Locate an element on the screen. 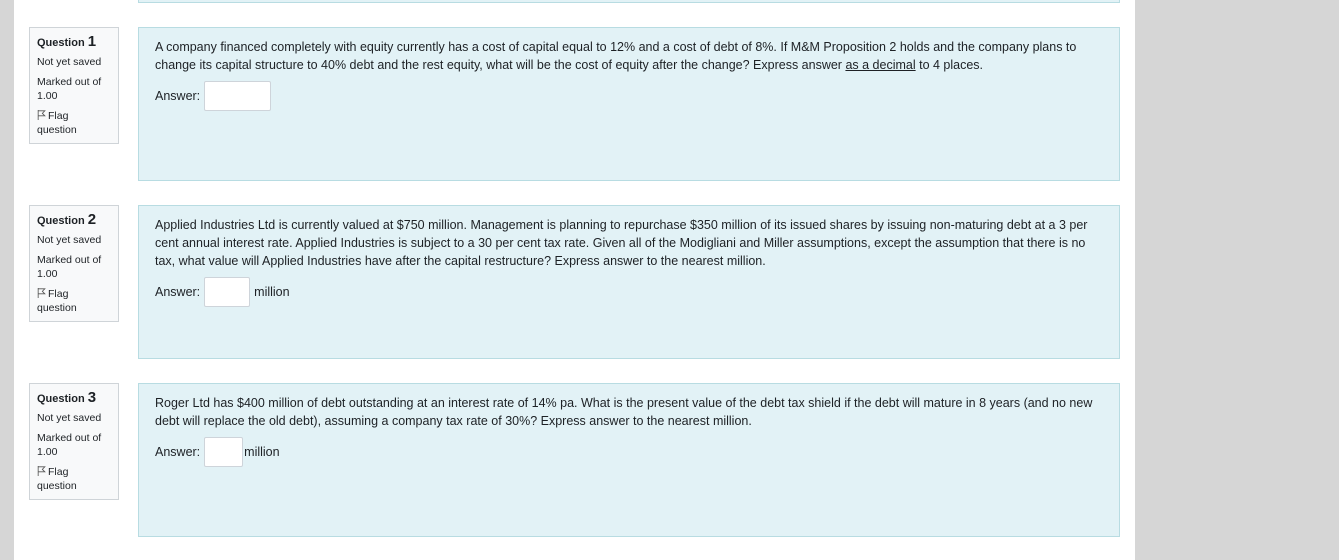 The image size is (1339, 560). question-1-answer-row: Answer: is located at coordinates (629, 96).